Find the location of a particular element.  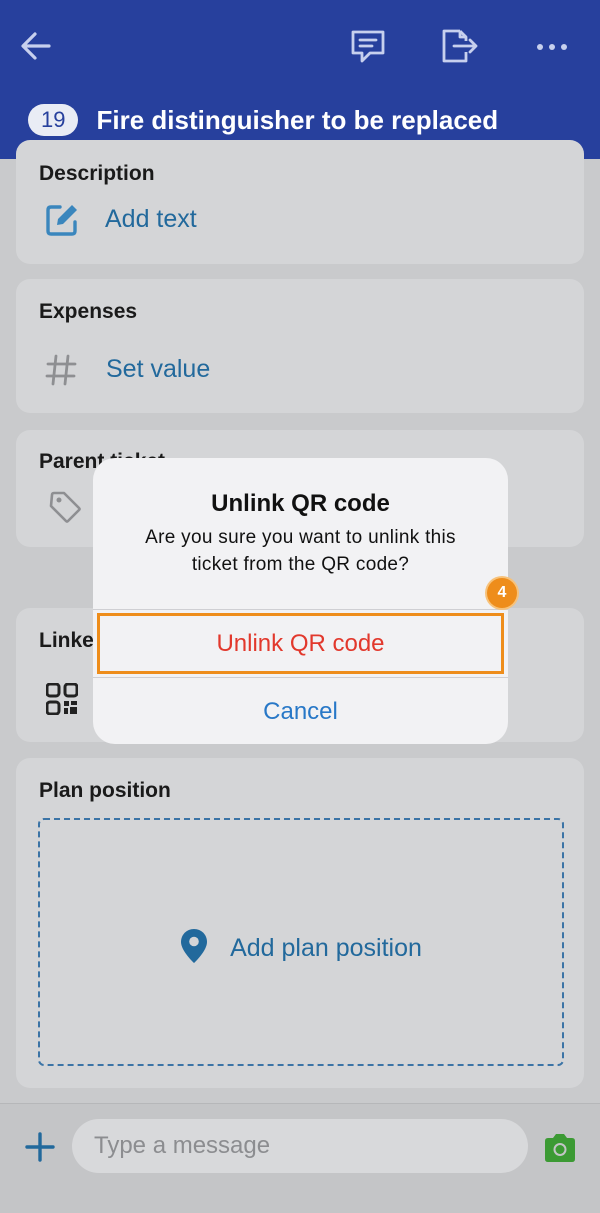

add-text-link: Add text is located at coordinates (151, 219).